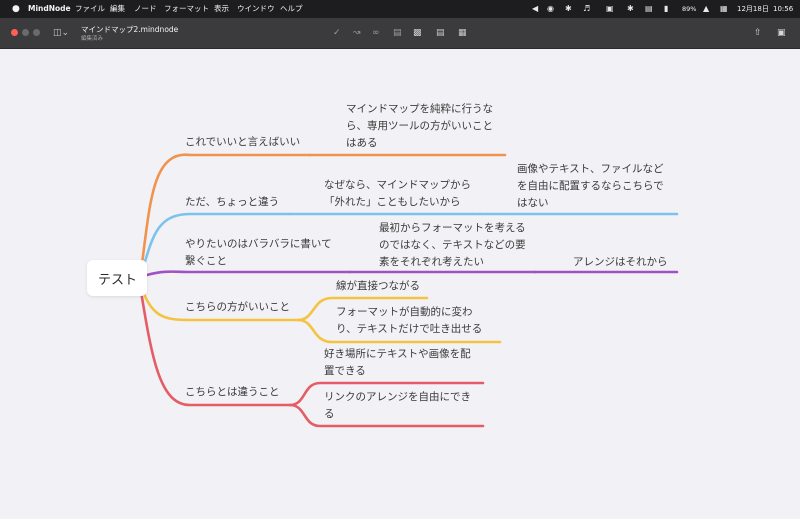 The height and width of the screenshot is (519, 800). Describe the element at coordinates (783, 9) in the screenshot. I see `menubar-time: 10:56` at that location.